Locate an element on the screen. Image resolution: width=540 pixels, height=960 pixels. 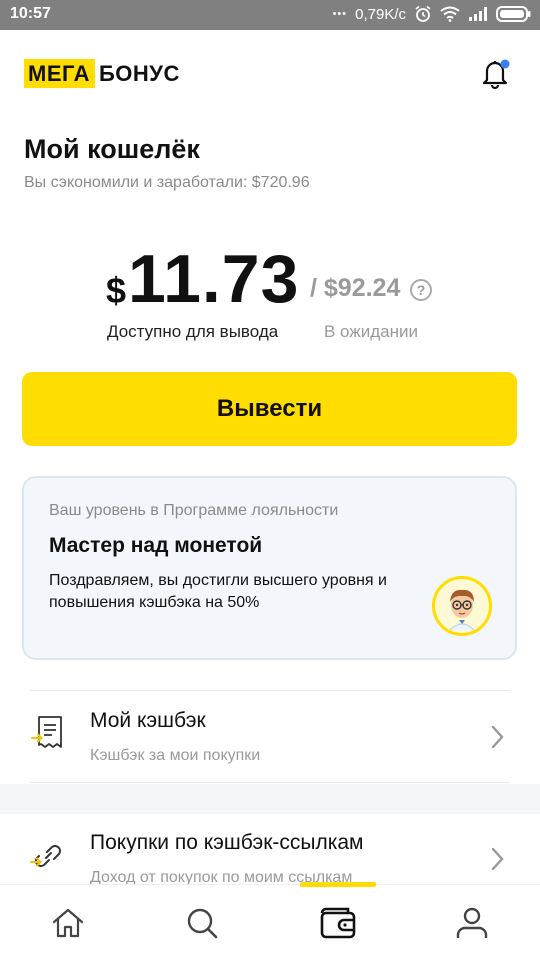
battery-icon is located at coordinates (513, 14).